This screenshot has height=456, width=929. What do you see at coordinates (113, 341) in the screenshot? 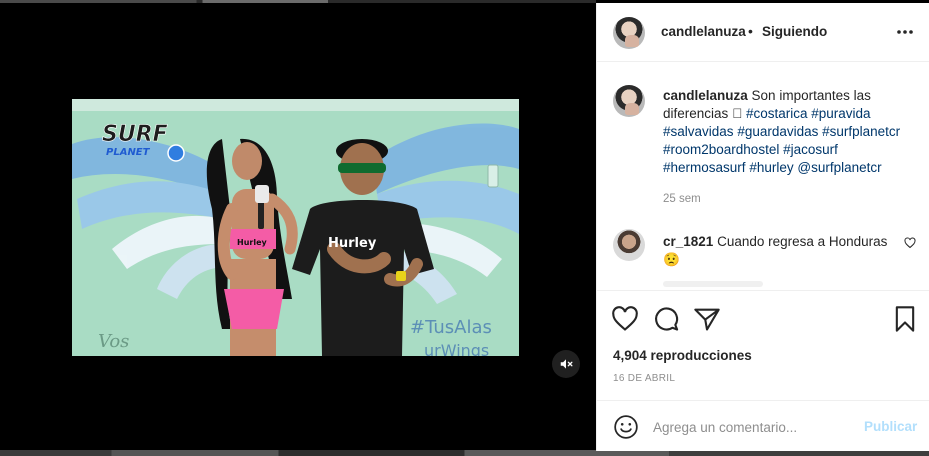
I see `svg-text: Vos` at bounding box center [113, 341].